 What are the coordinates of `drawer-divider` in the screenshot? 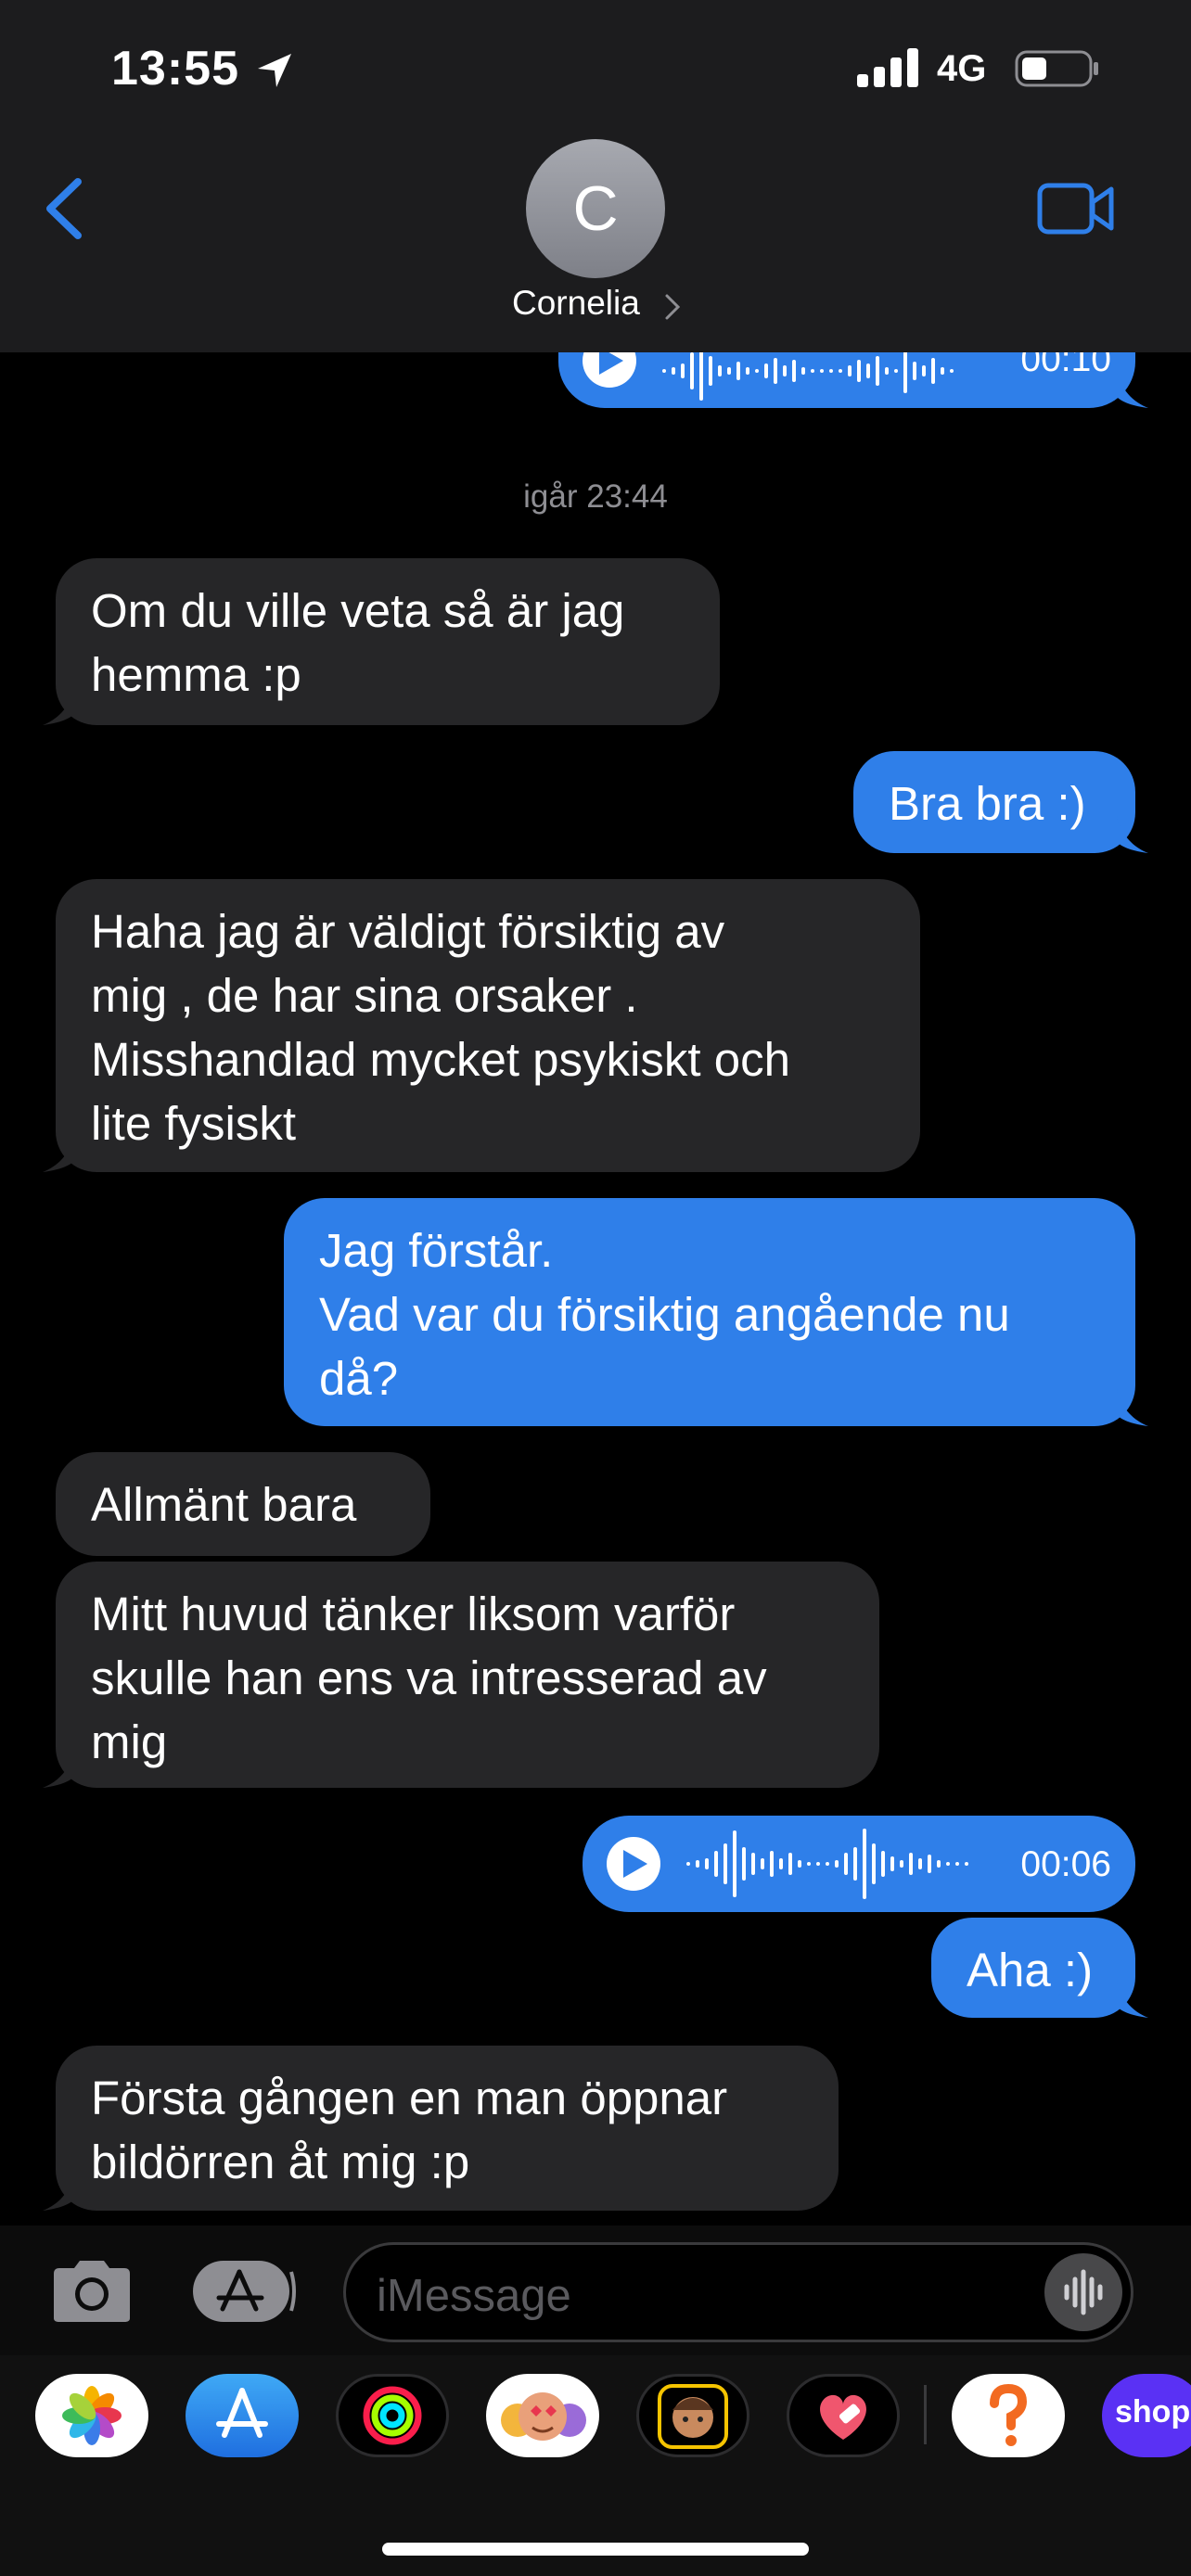 It's located at (925, 2414).